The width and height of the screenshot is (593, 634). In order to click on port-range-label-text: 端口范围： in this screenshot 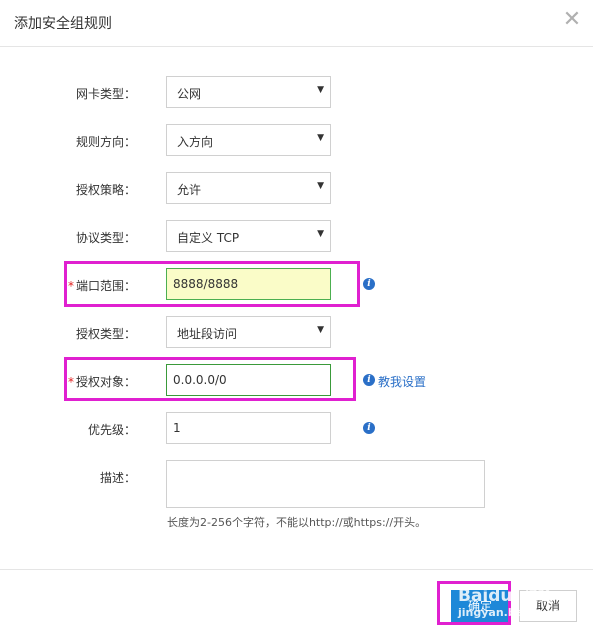, I will do `click(106, 286)`.